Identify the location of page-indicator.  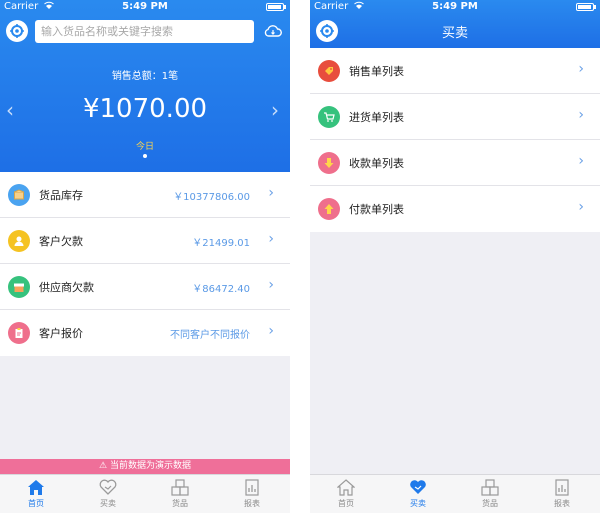
(145, 156).